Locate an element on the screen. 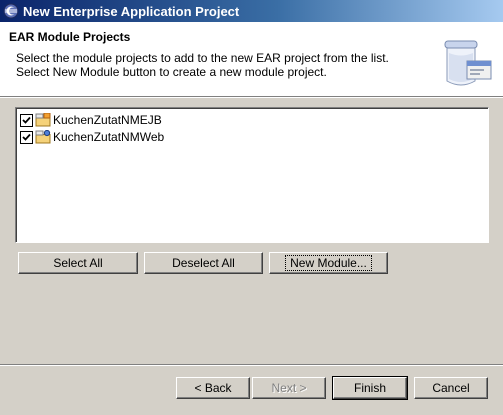  module-label: KuchenZutatNMEJB is located at coordinates (107, 120).